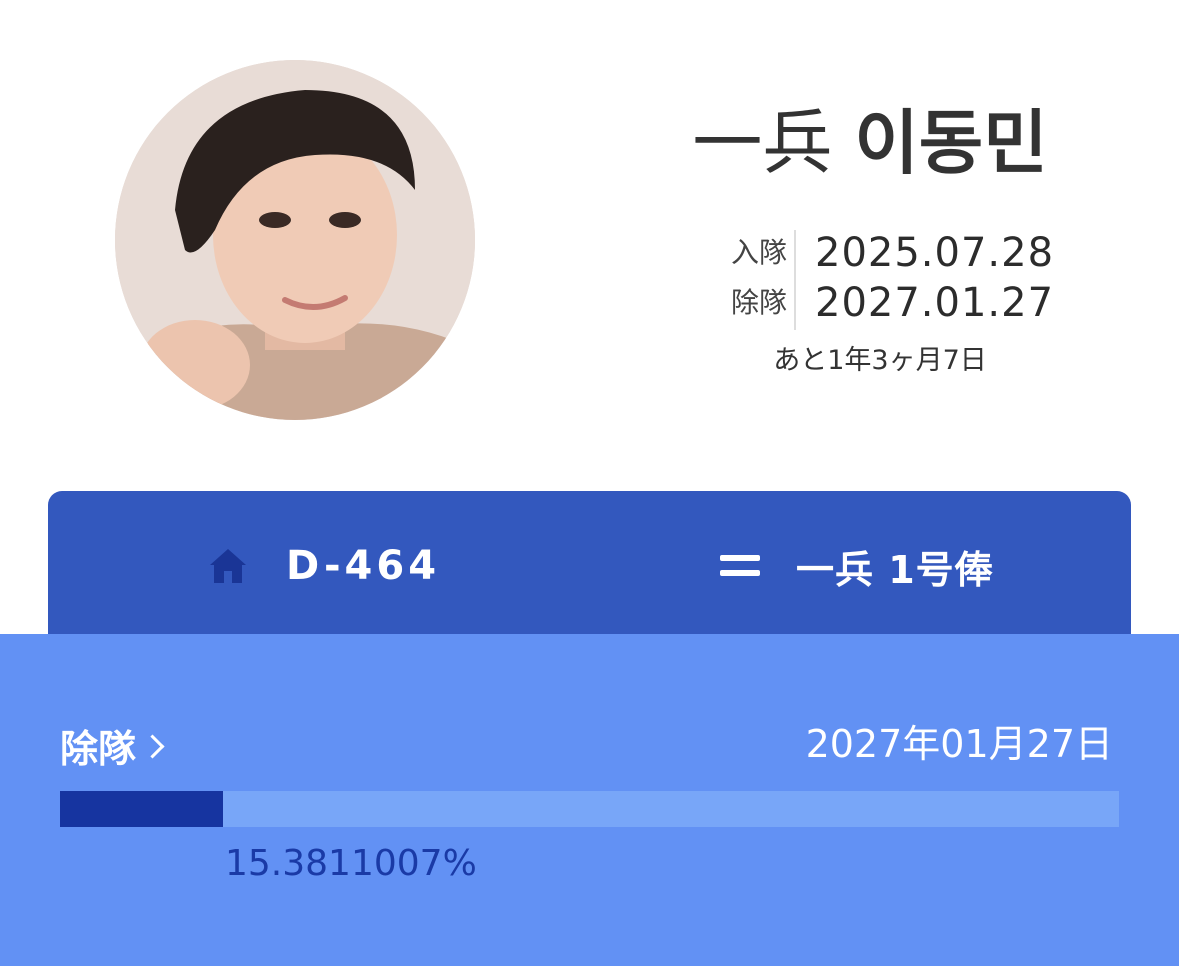 The width and height of the screenshot is (1179, 966). What do you see at coordinates (935, 303) in the screenshot?
I see `discharge-date: 2027.01.27` at bounding box center [935, 303].